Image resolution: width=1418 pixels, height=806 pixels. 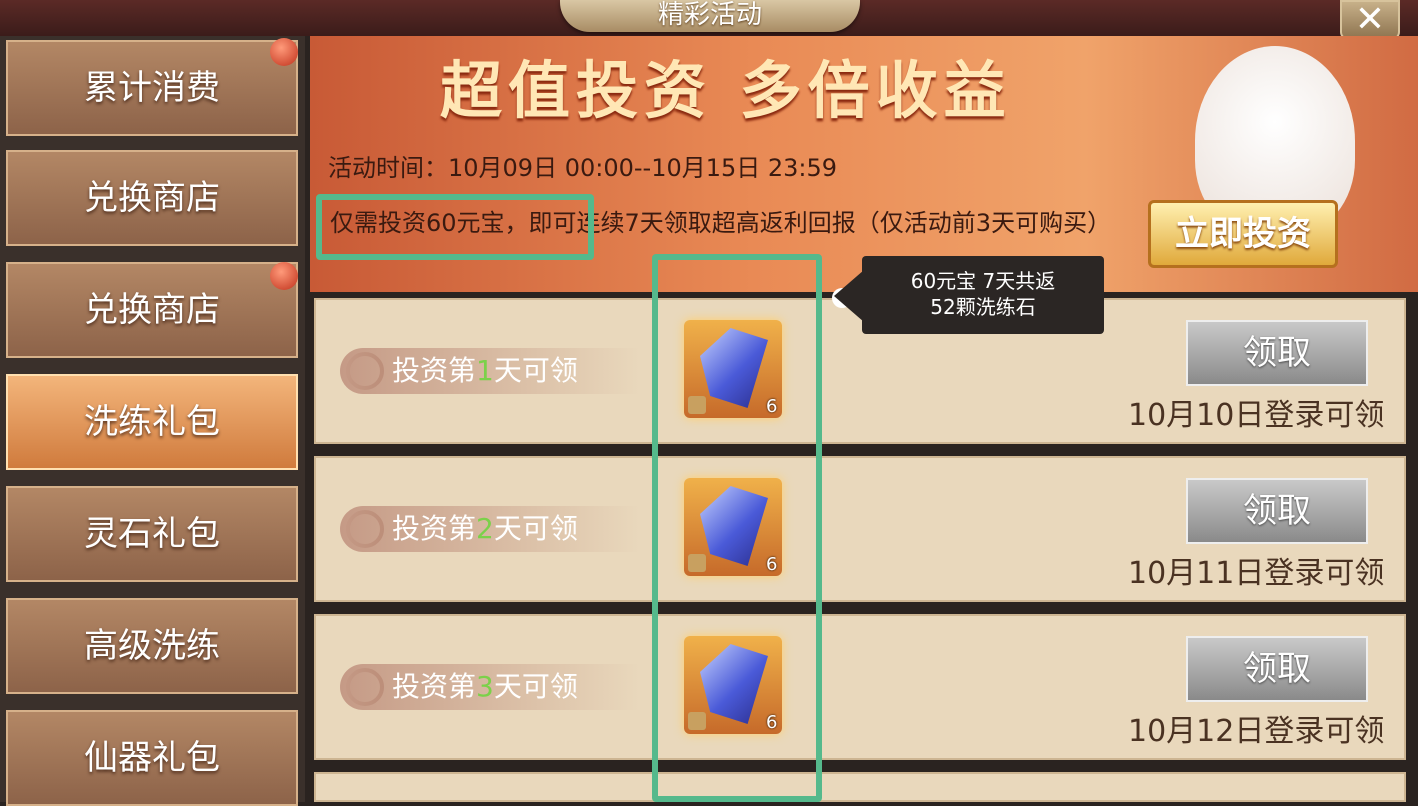 What do you see at coordinates (490, 371) in the screenshot?
I see `reward-day-label: 投资第1天可领` at bounding box center [490, 371].